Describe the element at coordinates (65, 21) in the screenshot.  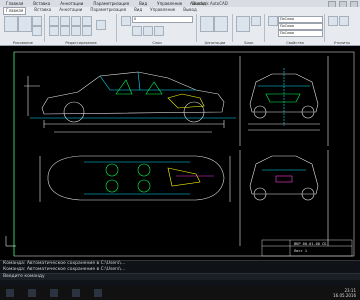
I see `rotate-tool-icon` at that location.